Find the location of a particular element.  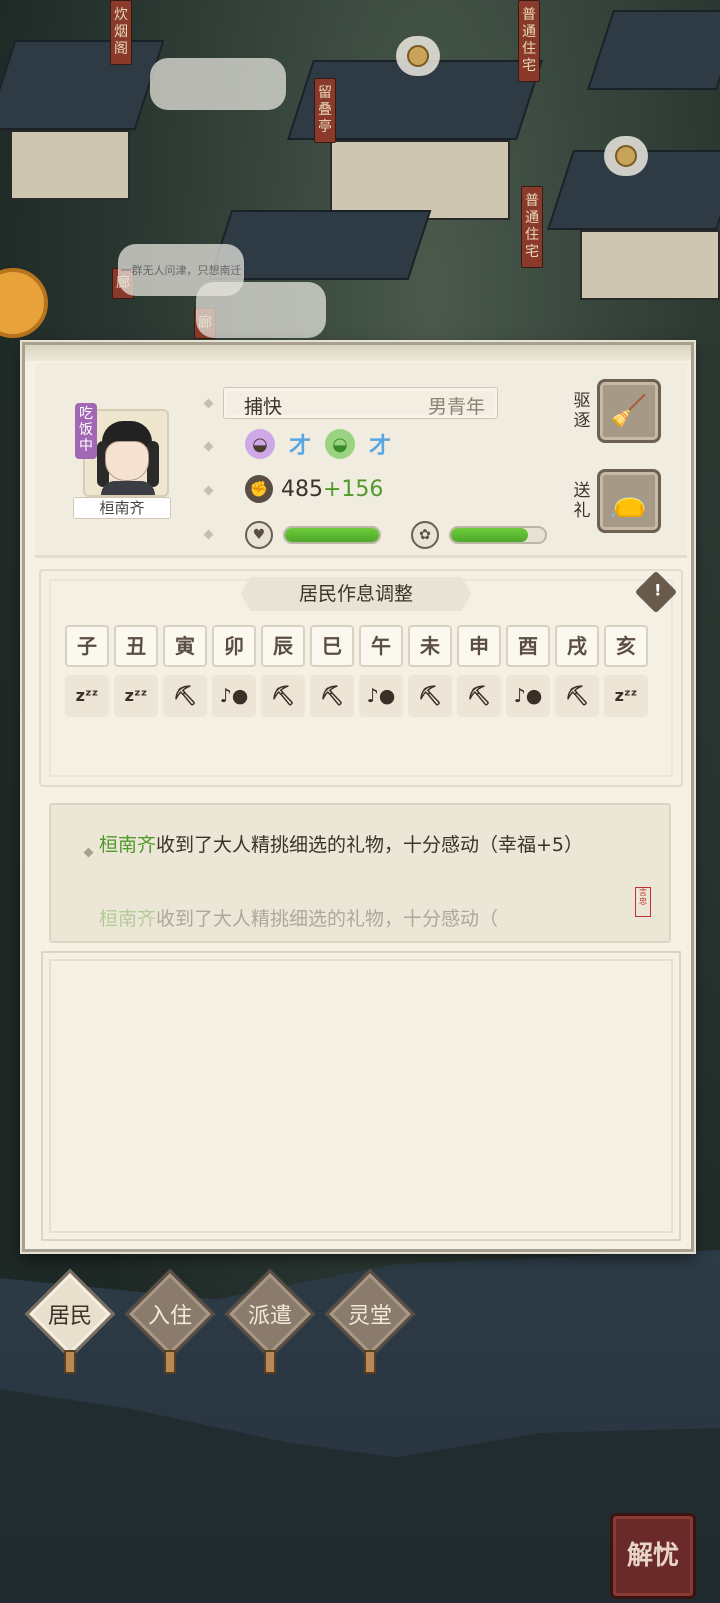

happiness-bar is located at coordinates (498, 535).